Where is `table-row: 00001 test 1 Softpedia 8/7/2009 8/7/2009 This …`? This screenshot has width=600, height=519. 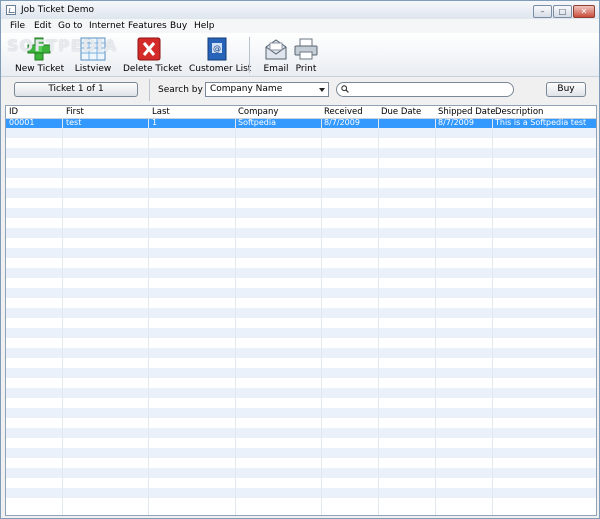 table-row: 00001 test 1 Softpedia 8/7/2009 8/7/2009 This … is located at coordinates (301, 123).